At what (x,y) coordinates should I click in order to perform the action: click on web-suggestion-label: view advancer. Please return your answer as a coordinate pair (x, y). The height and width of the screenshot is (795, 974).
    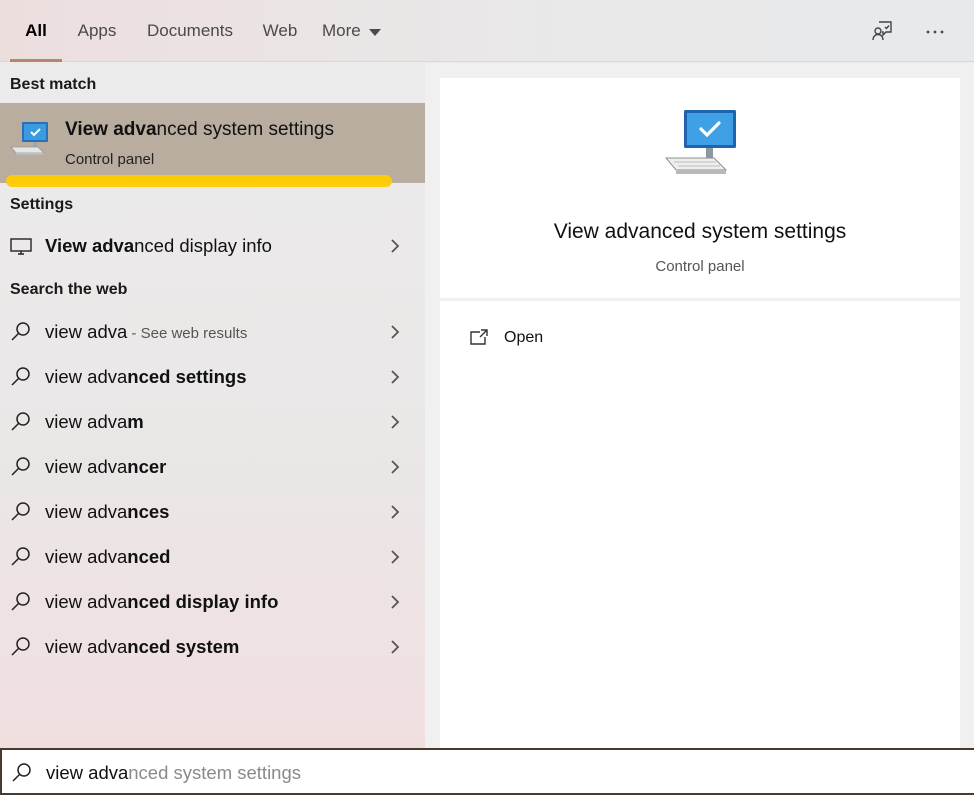
    Looking at the image, I should click on (106, 466).